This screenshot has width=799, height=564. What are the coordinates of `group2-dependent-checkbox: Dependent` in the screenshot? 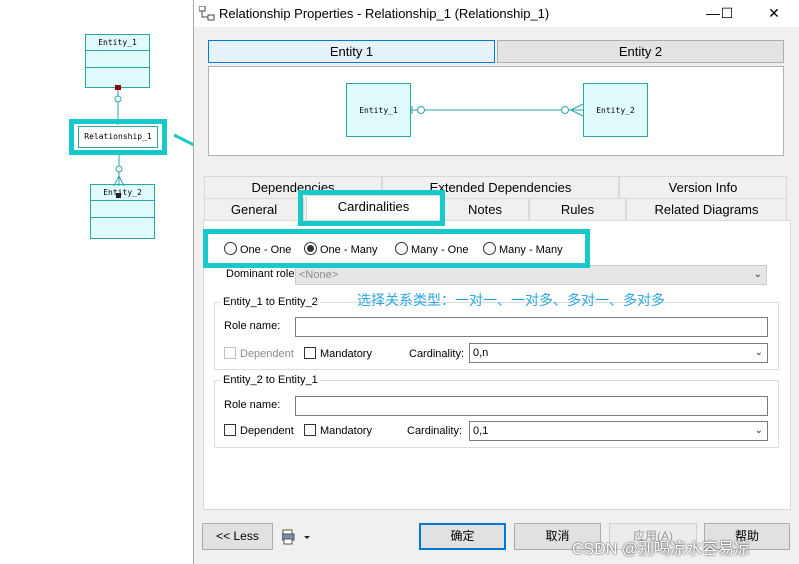 It's located at (259, 431).